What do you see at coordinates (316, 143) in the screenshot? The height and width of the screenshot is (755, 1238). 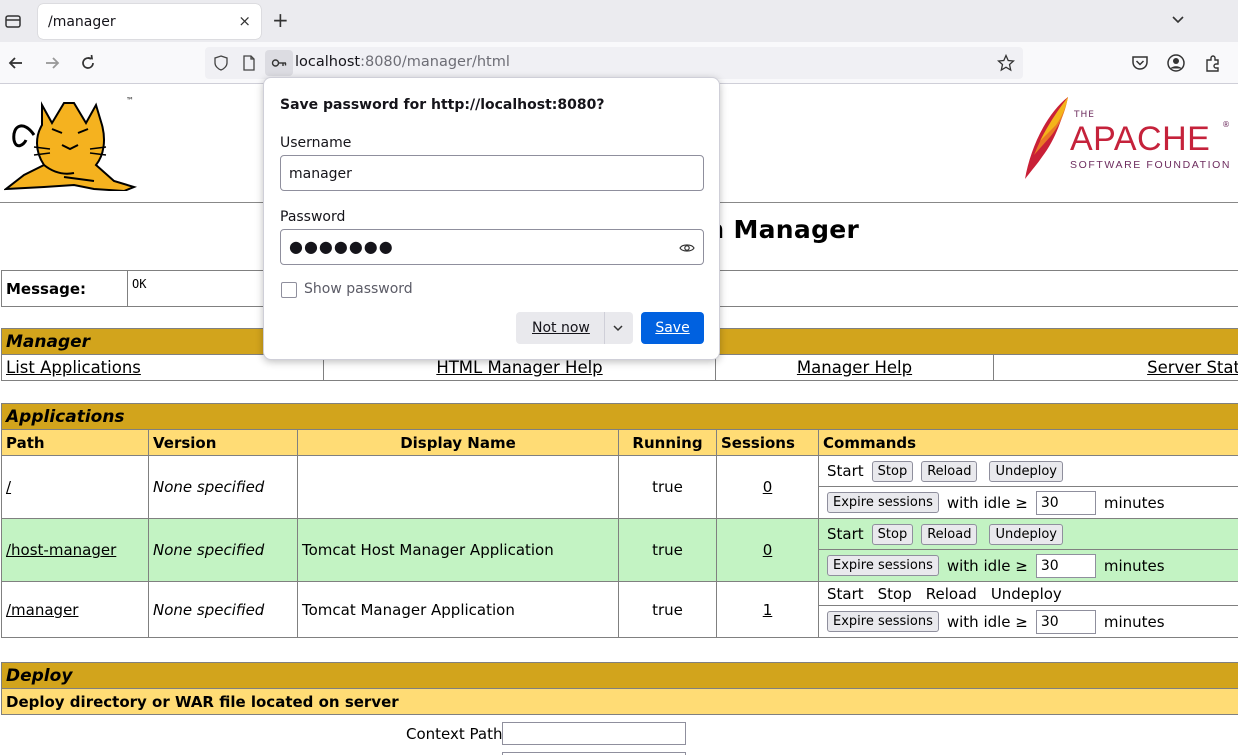 I see `username-label: Username` at bounding box center [316, 143].